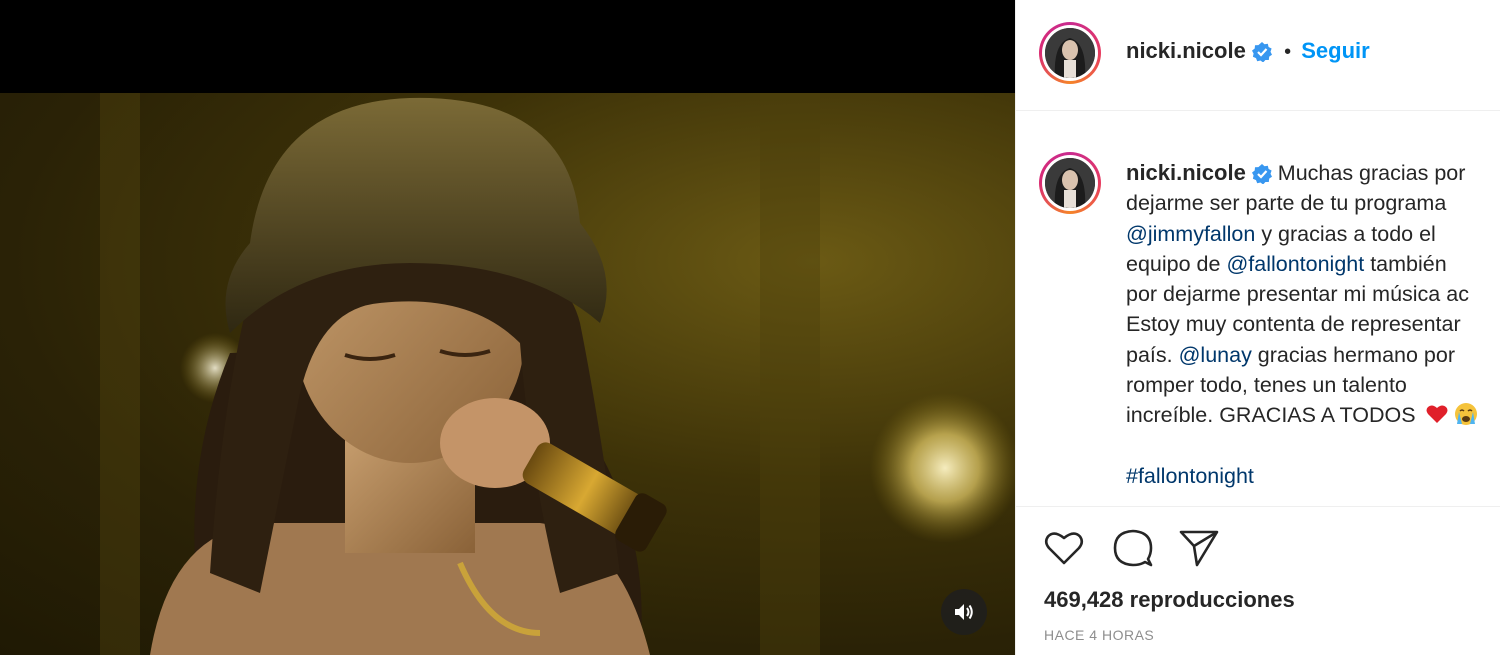  I want to click on caption-line: dejarme ser parte de tu programa, so click(1313, 203).